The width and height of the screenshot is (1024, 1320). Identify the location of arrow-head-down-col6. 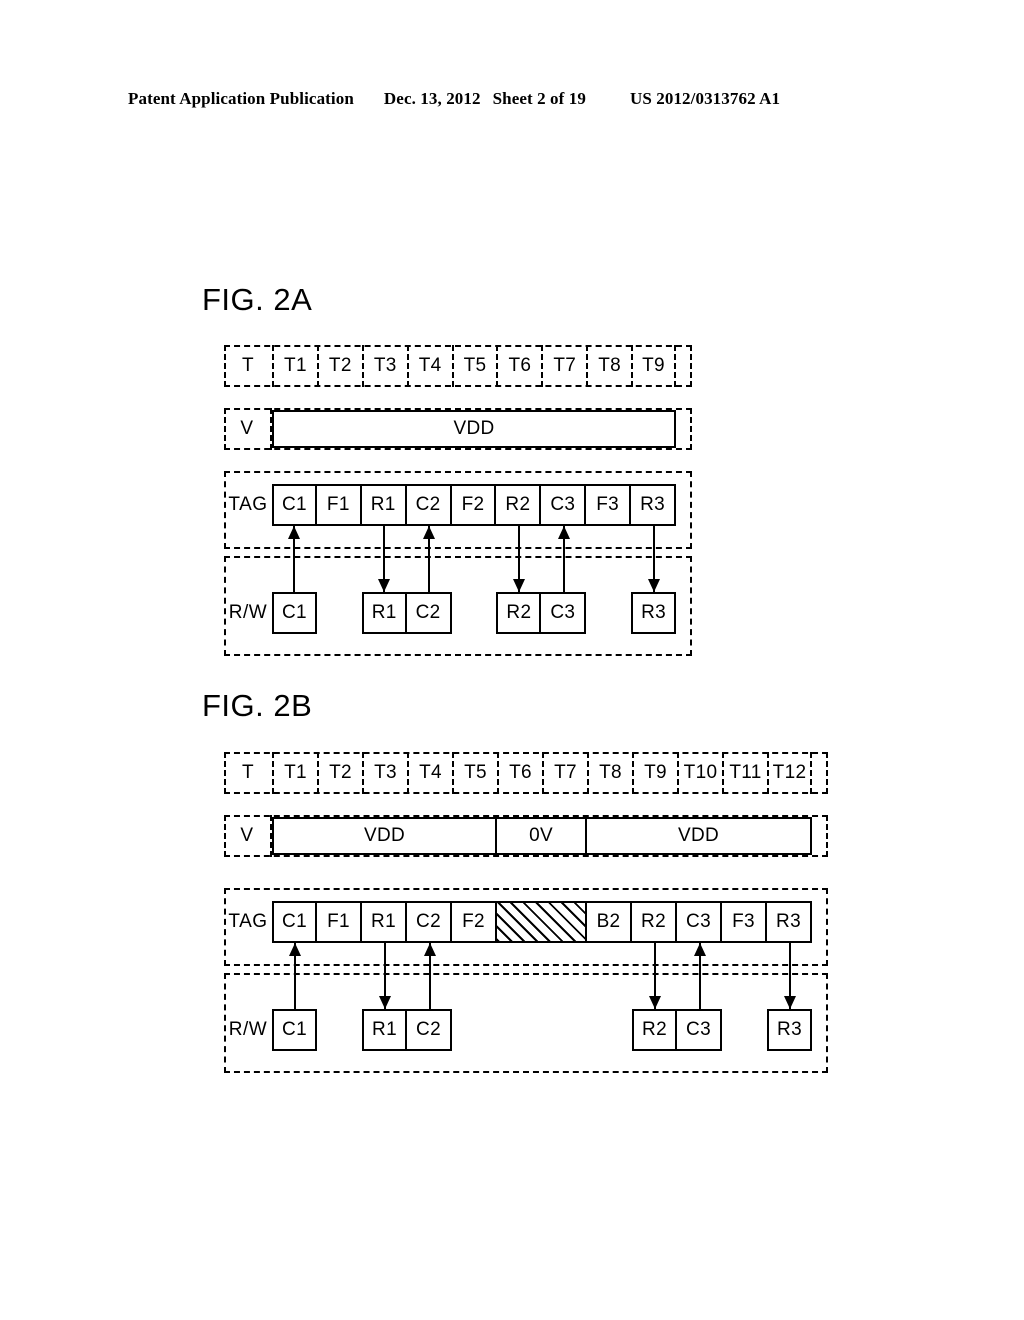
(518, 585).